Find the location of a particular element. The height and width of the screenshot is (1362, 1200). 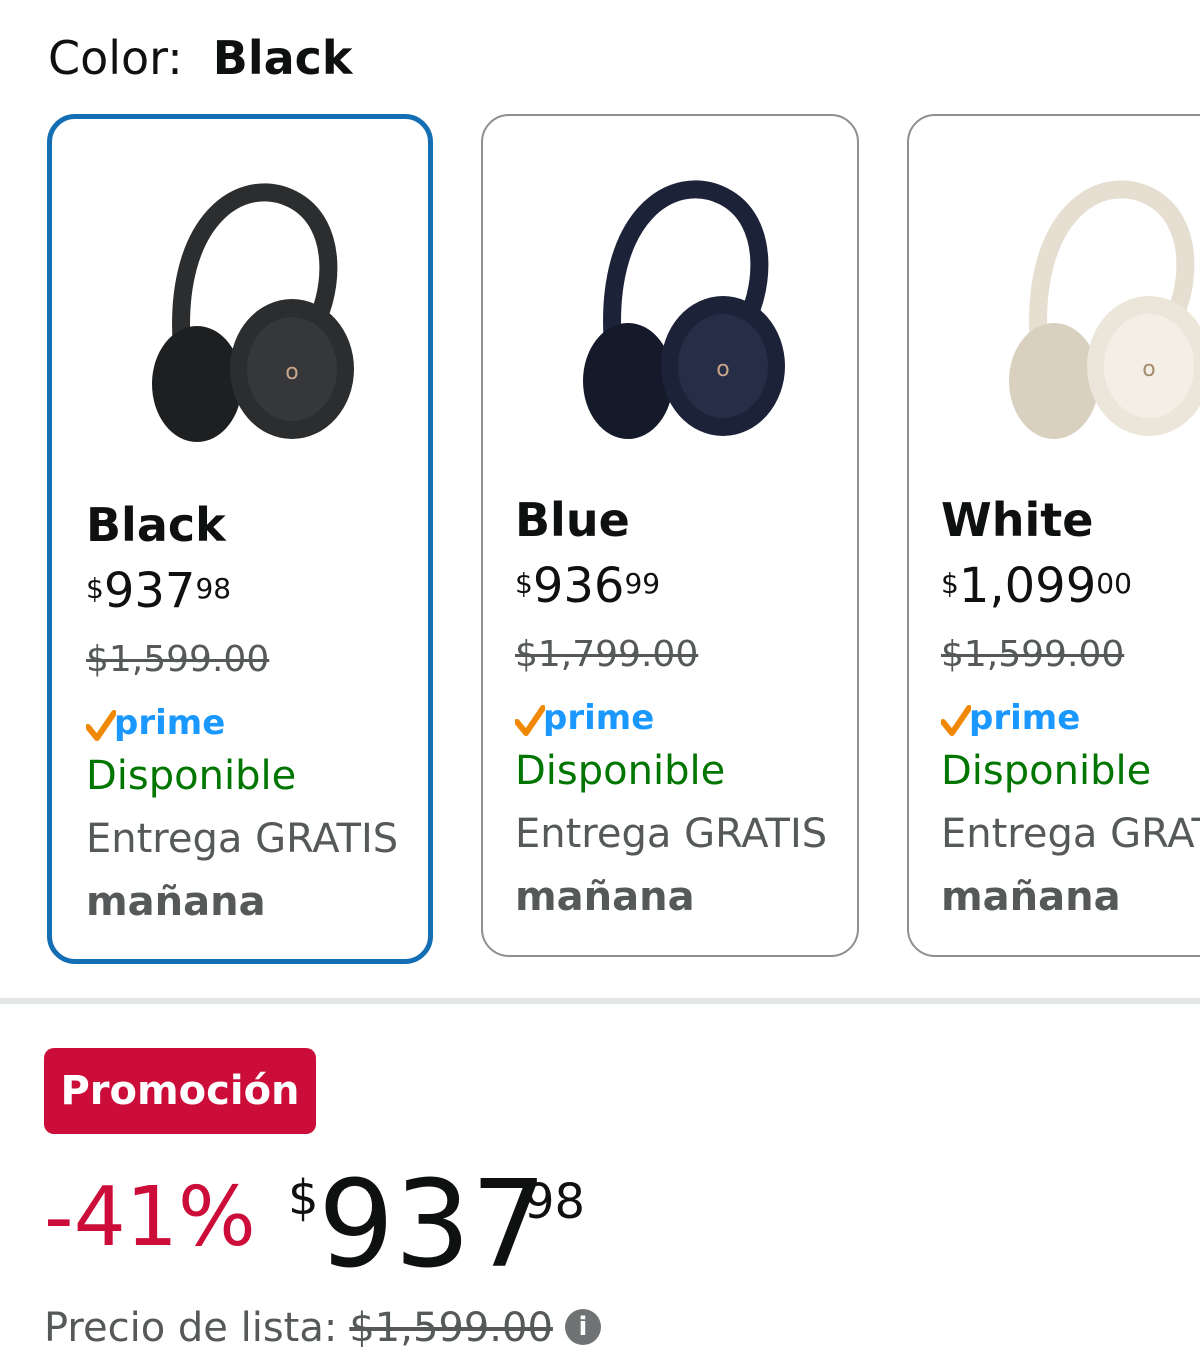

selected-color-value: Black is located at coordinates (282, 58).